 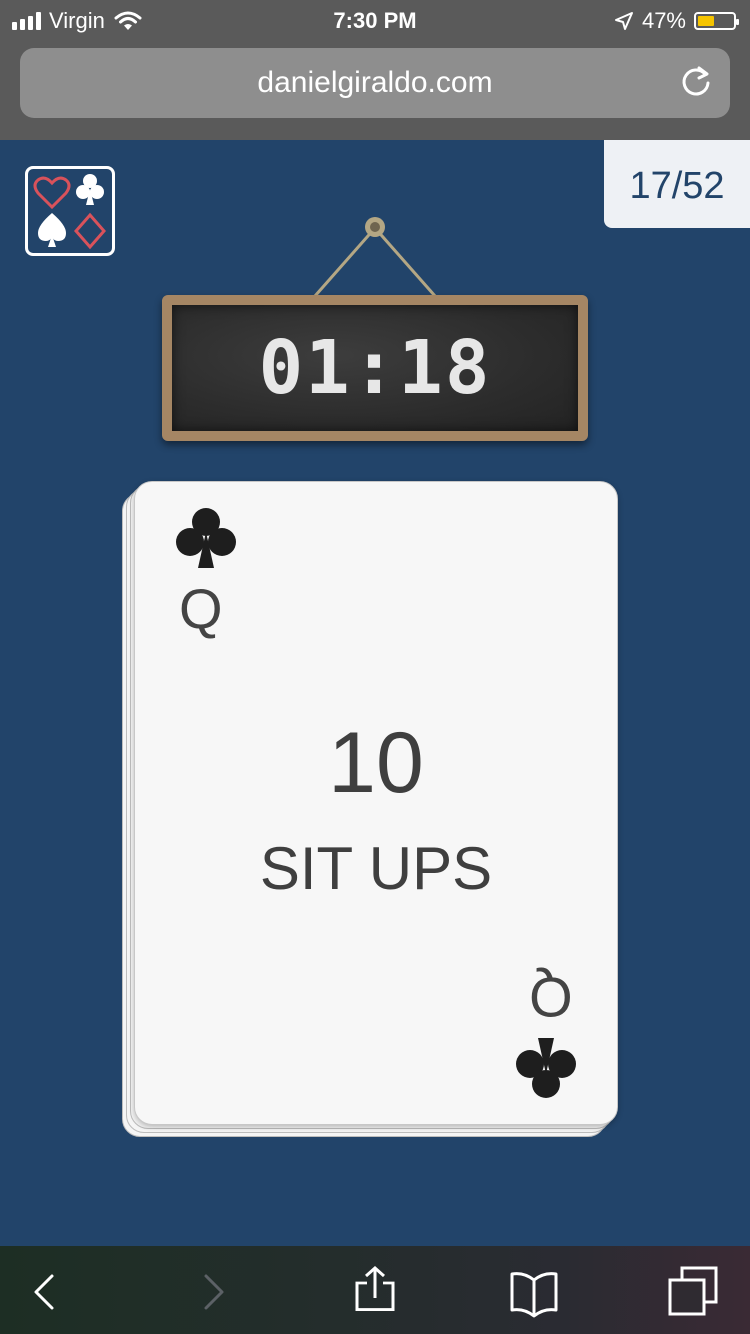 What do you see at coordinates (376, 868) in the screenshot?
I see `exercise-name: SIT UPS` at bounding box center [376, 868].